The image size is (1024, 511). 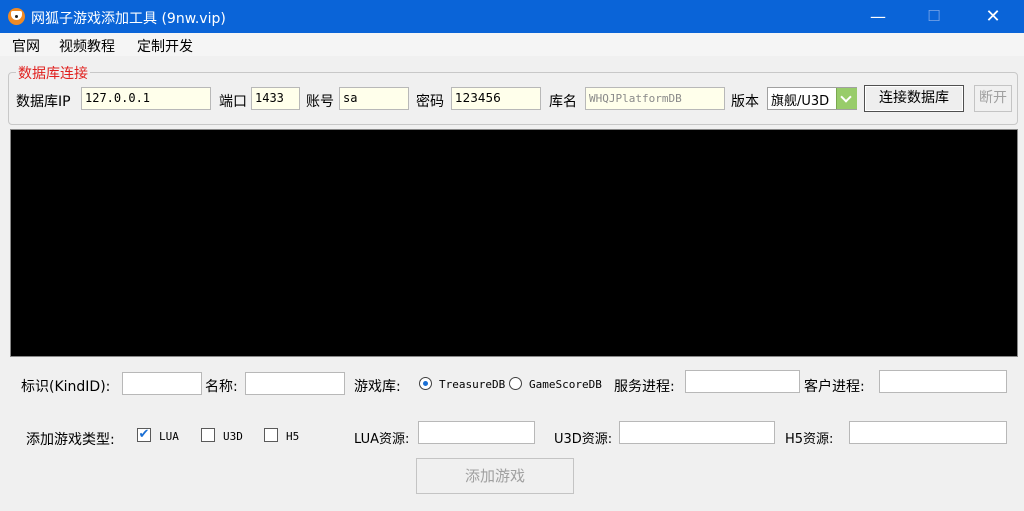 What do you see at coordinates (430, 102) in the screenshot?
I see `password-label: 密码` at bounding box center [430, 102].